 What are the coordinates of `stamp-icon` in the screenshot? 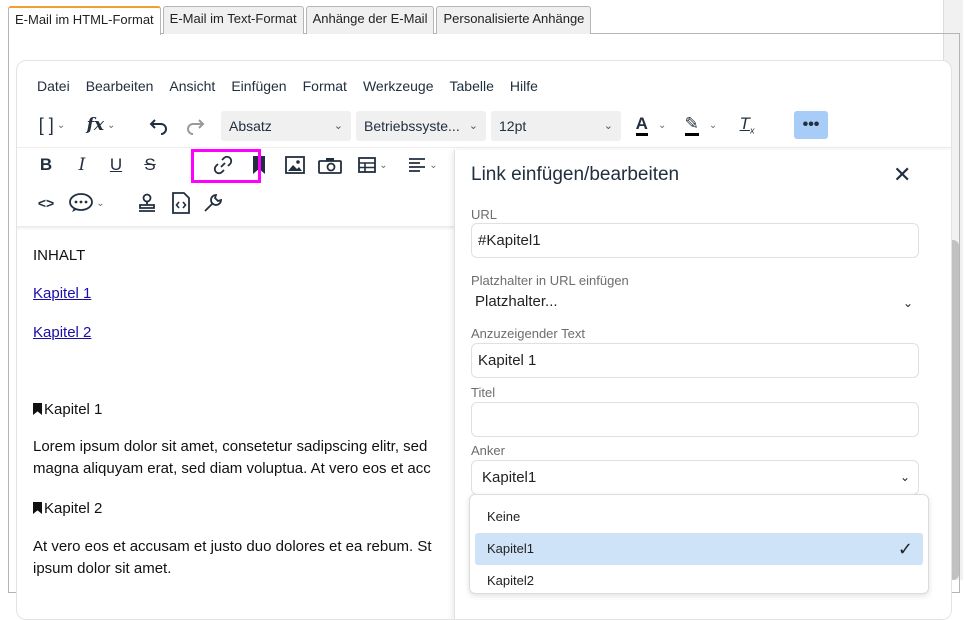 It's located at (147, 202).